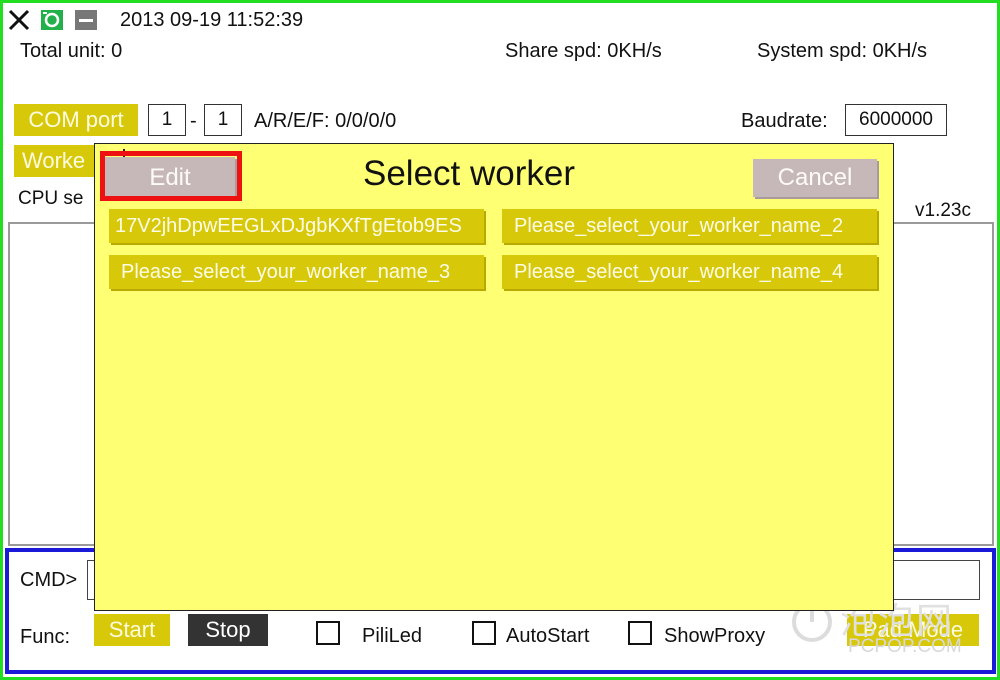  What do you see at coordinates (548, 636) in the screenshot?
I see `autostart-label: AutoStart` at bounding box center [548, 636].